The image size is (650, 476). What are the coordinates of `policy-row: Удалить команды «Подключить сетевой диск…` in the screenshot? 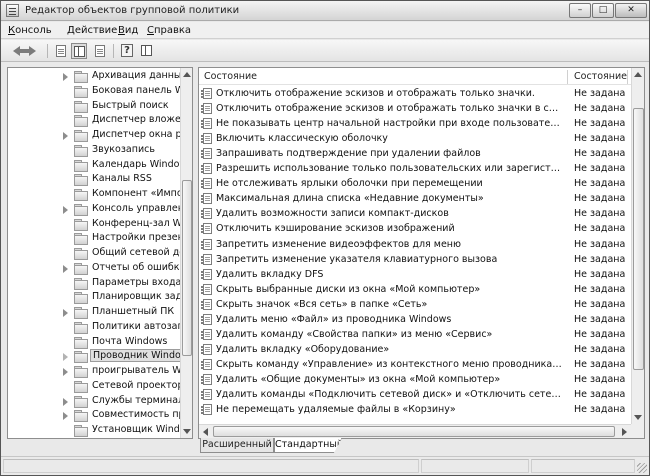 It's located at (415, 394).